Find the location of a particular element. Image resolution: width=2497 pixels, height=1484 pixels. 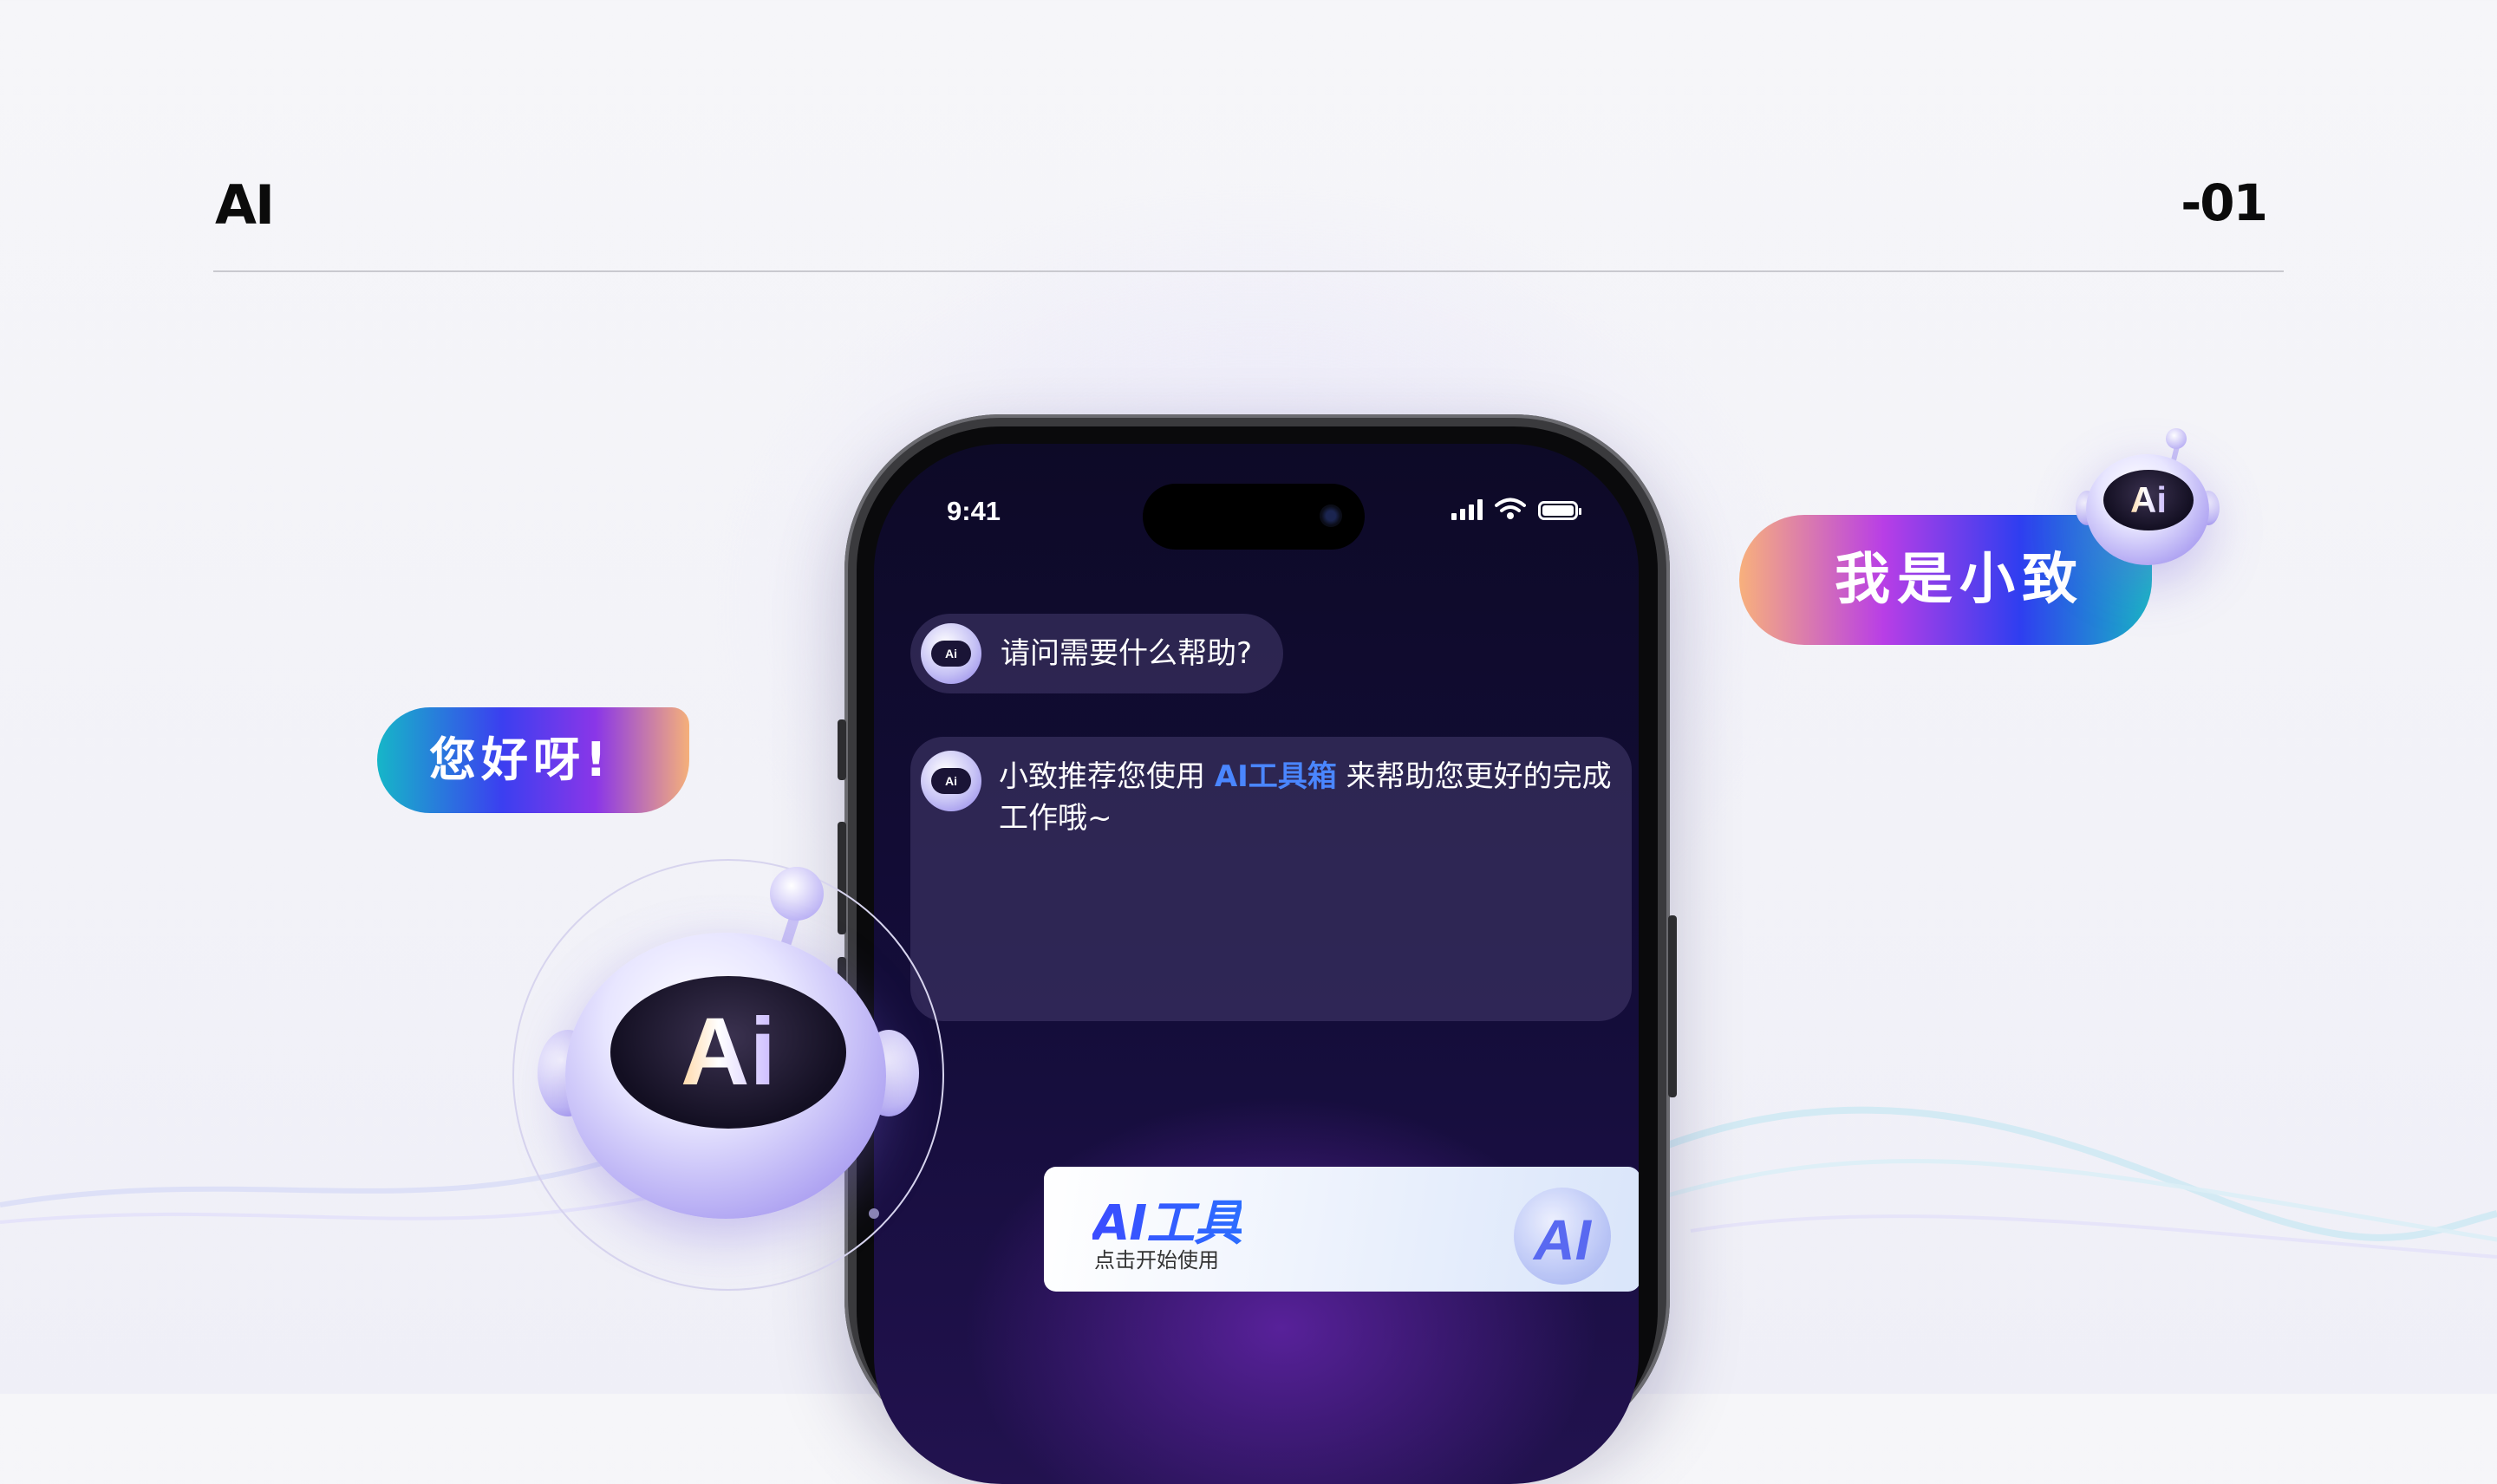

ai-tool-card: AI工具 点击开始使用 AI is located at coordinates (1341, 1229).